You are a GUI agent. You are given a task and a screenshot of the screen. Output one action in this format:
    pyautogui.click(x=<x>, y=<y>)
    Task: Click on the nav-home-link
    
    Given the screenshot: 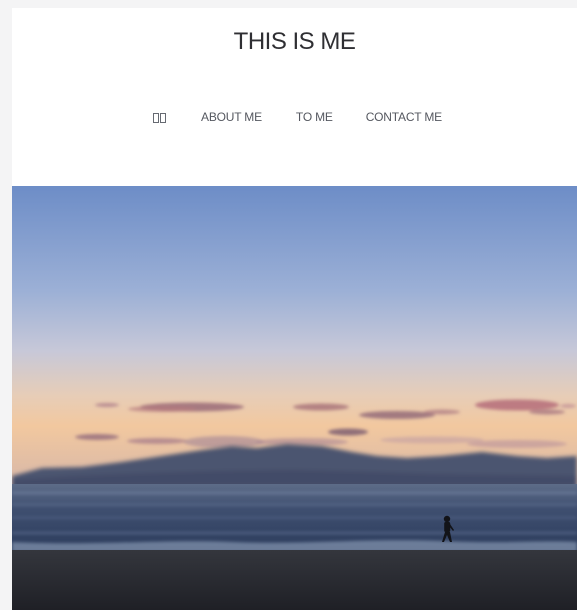 What is the action you would take?
    pyautogui.click(x=160, y=117)
    